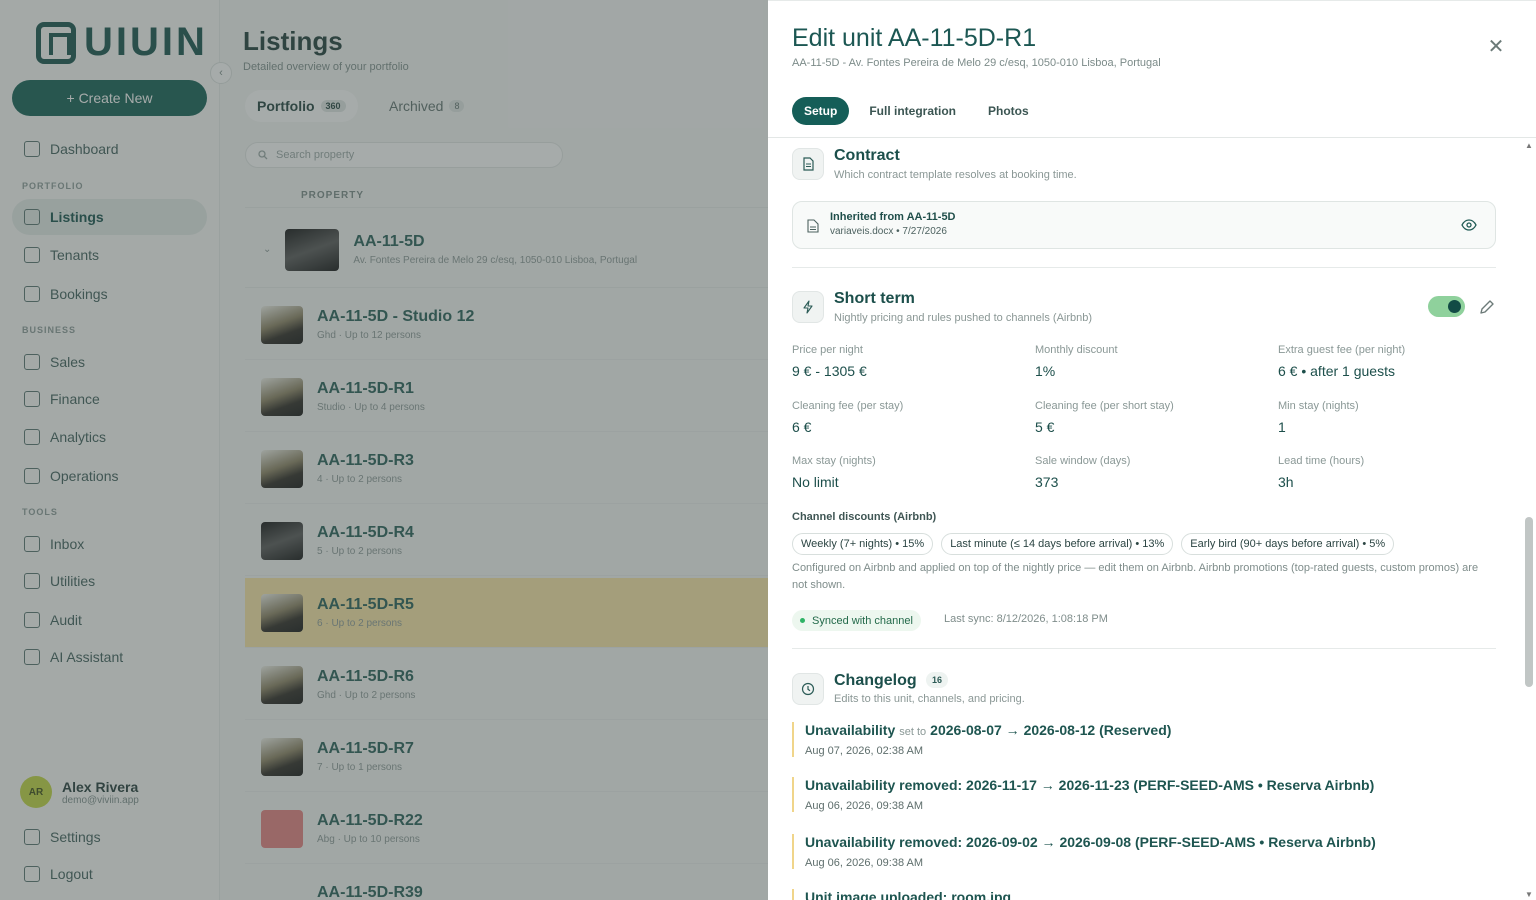 This screenshot has width=1536, height=900. I want to click on field-label: Cleaning fee (per stay), so click(848, 406).